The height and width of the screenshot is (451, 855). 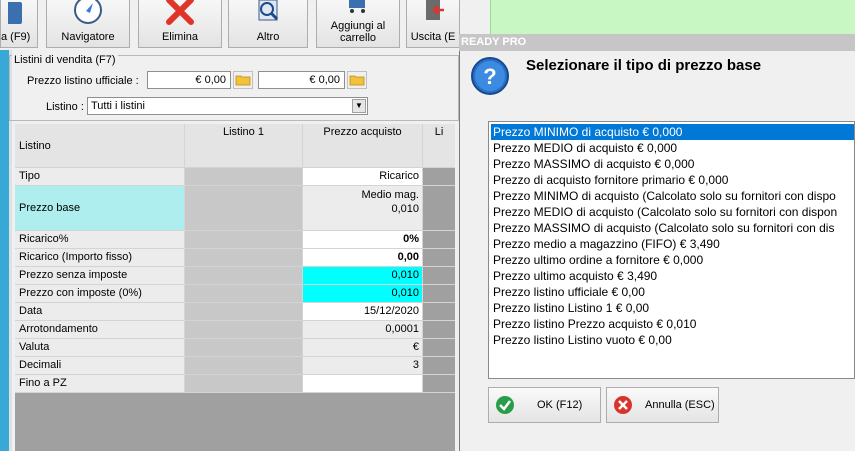 I want to click on list-item: Prezzo listino Prezzo acquisto € 0,010, so click(x=593, y=324).